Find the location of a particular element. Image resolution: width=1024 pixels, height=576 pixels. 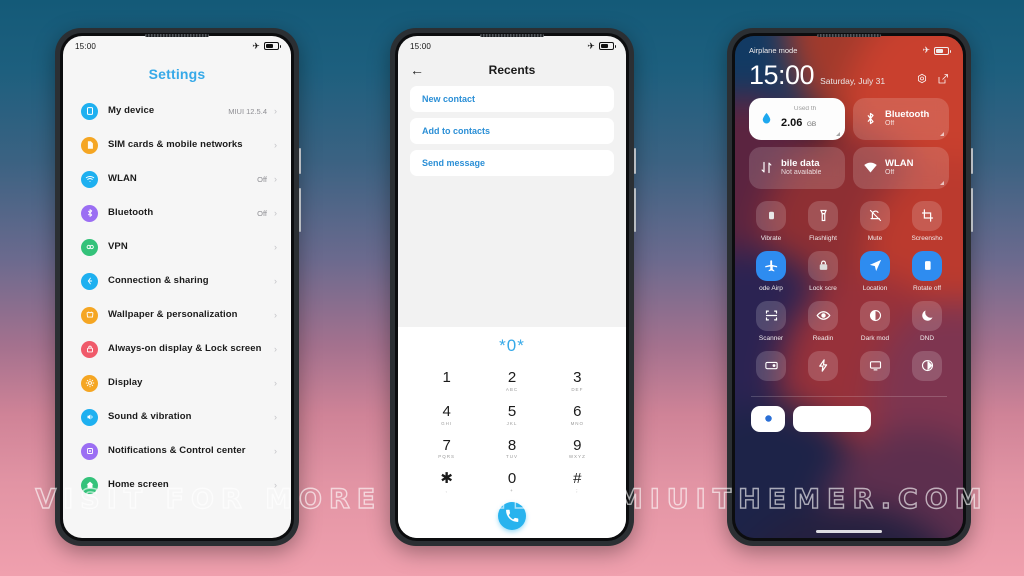

header-icons is located at coordinates (932, 81).